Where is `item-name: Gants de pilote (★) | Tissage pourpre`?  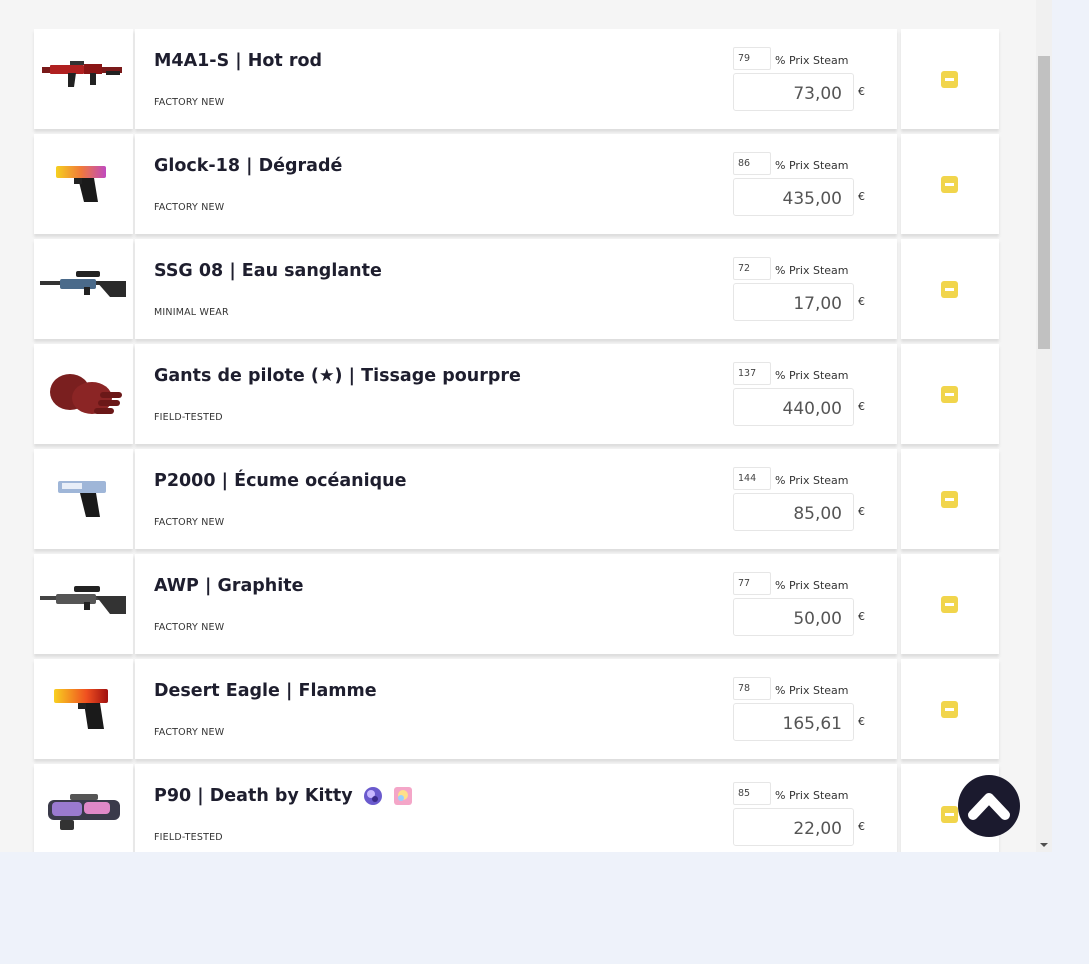
item-name: Gants de pilote (★) | Tissage pourpre is located at coordinates (337, 376).